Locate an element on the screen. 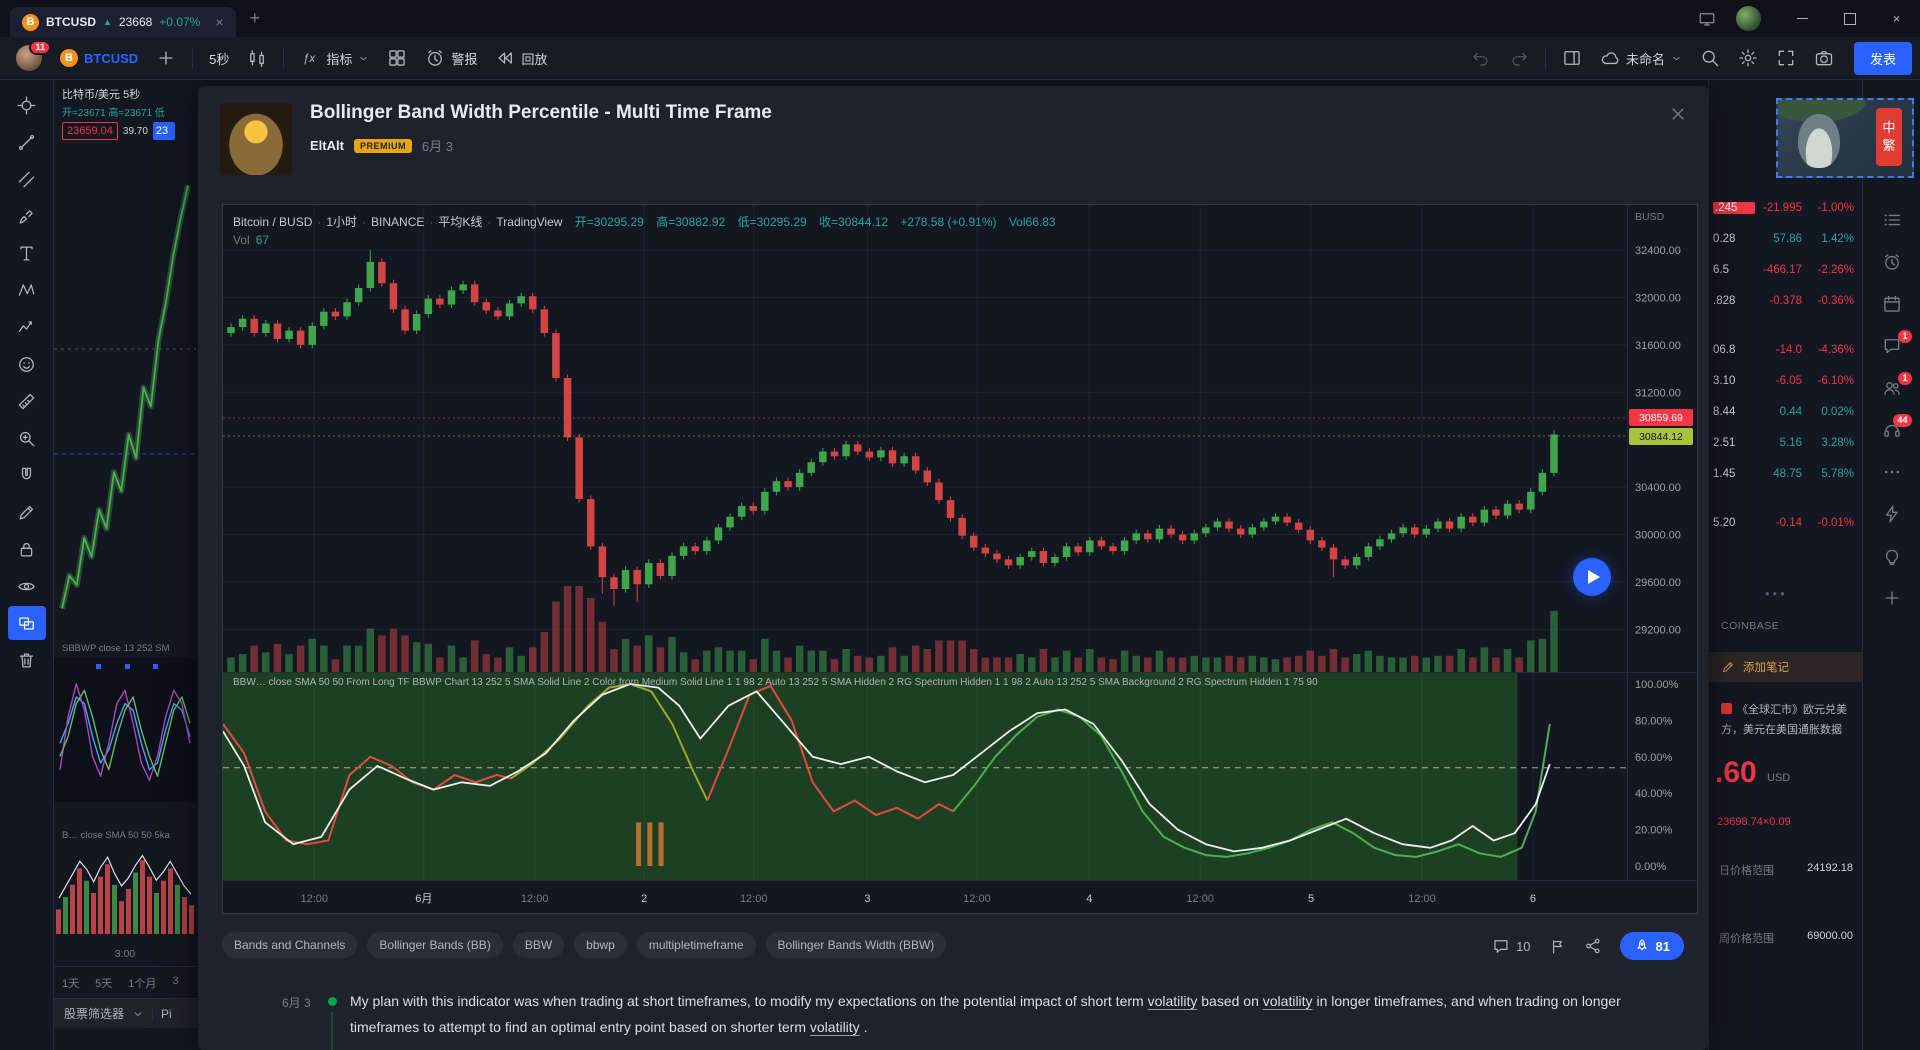 The image size is (1920, 1050). author-name: EltAlt is located at coordinates (327, 145).